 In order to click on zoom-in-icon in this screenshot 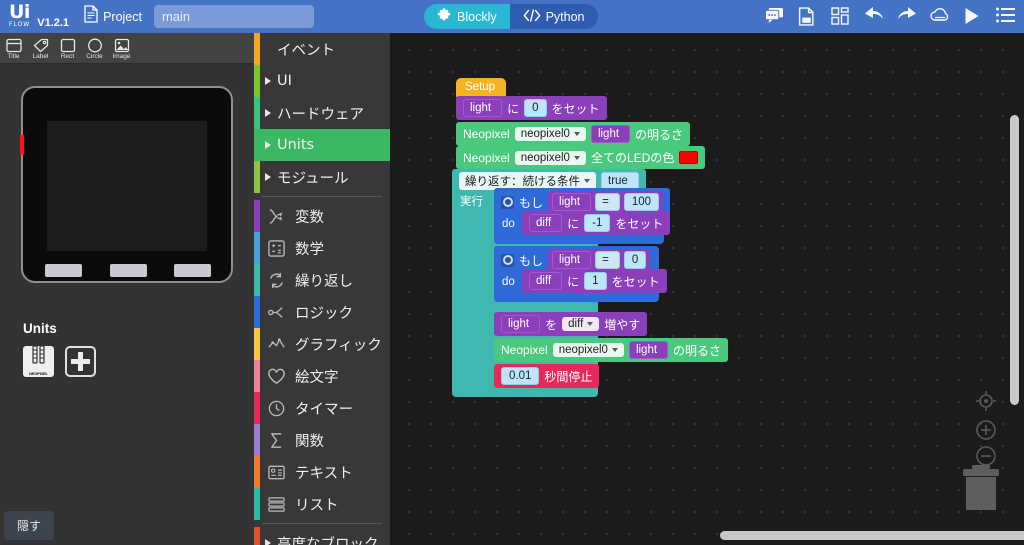, I will do `click(986, 430)`.